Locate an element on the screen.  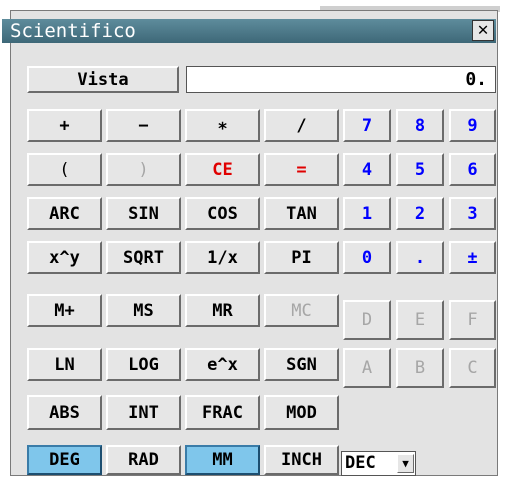
digit-7-button: 7 is located at coordinates (367, 125).